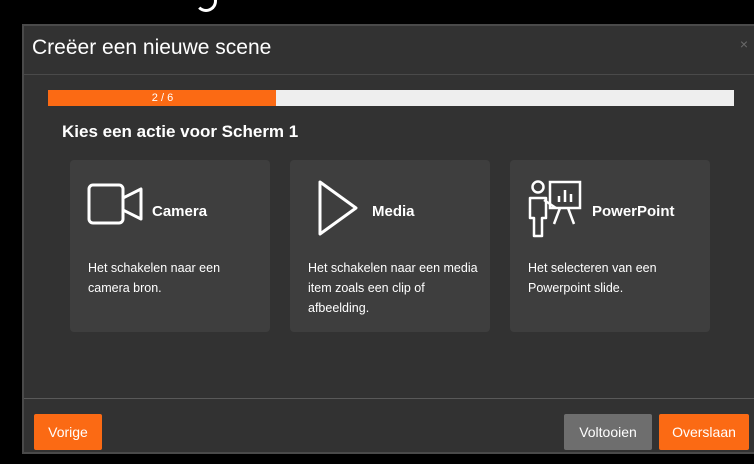  What do you see at coordinates (389, 398) in the screenshot?
I see `footer-divider` at bounding box center [389, 398].